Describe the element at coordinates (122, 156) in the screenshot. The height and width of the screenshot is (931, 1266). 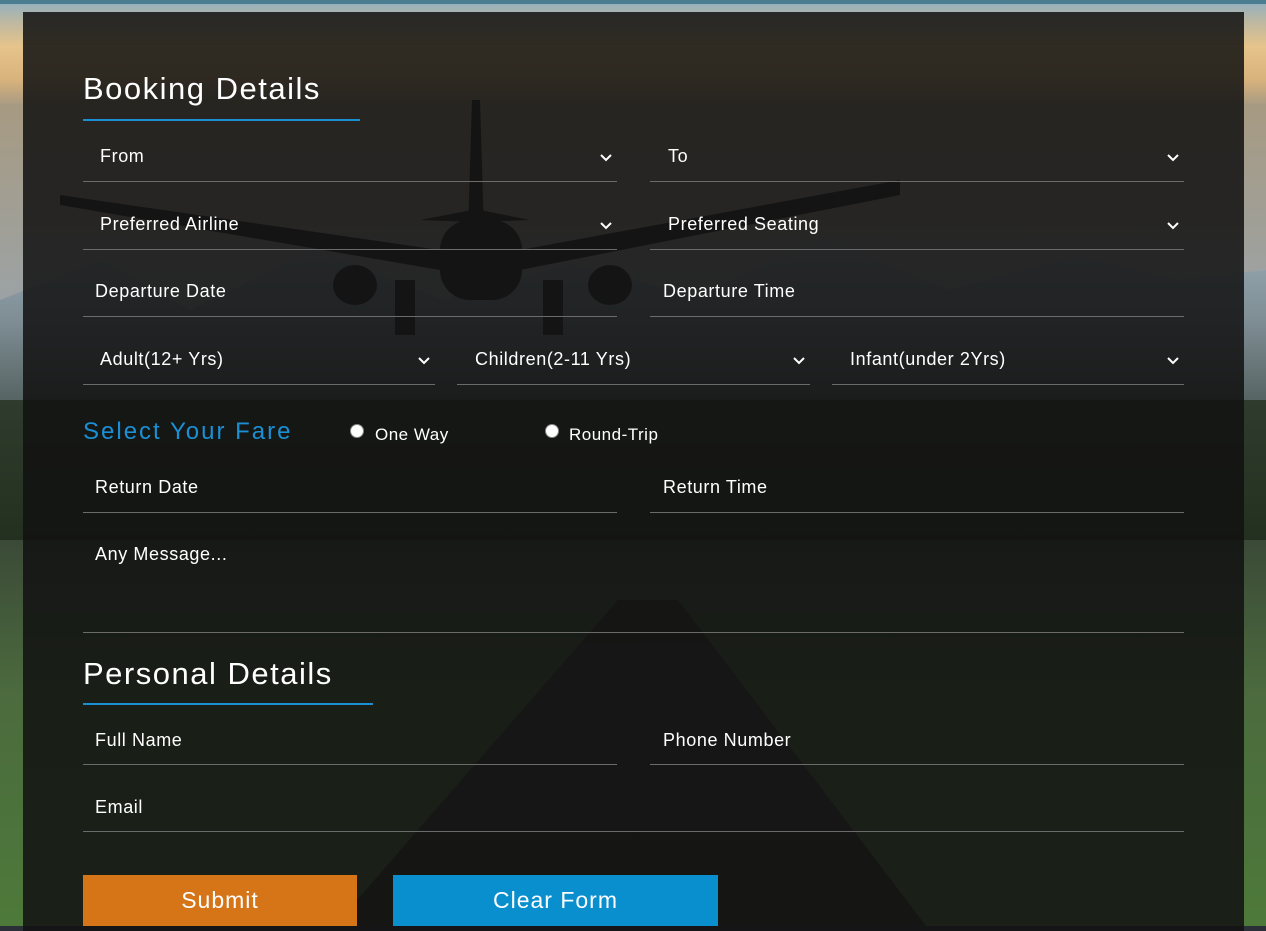
I see `from-label: From` at that location.